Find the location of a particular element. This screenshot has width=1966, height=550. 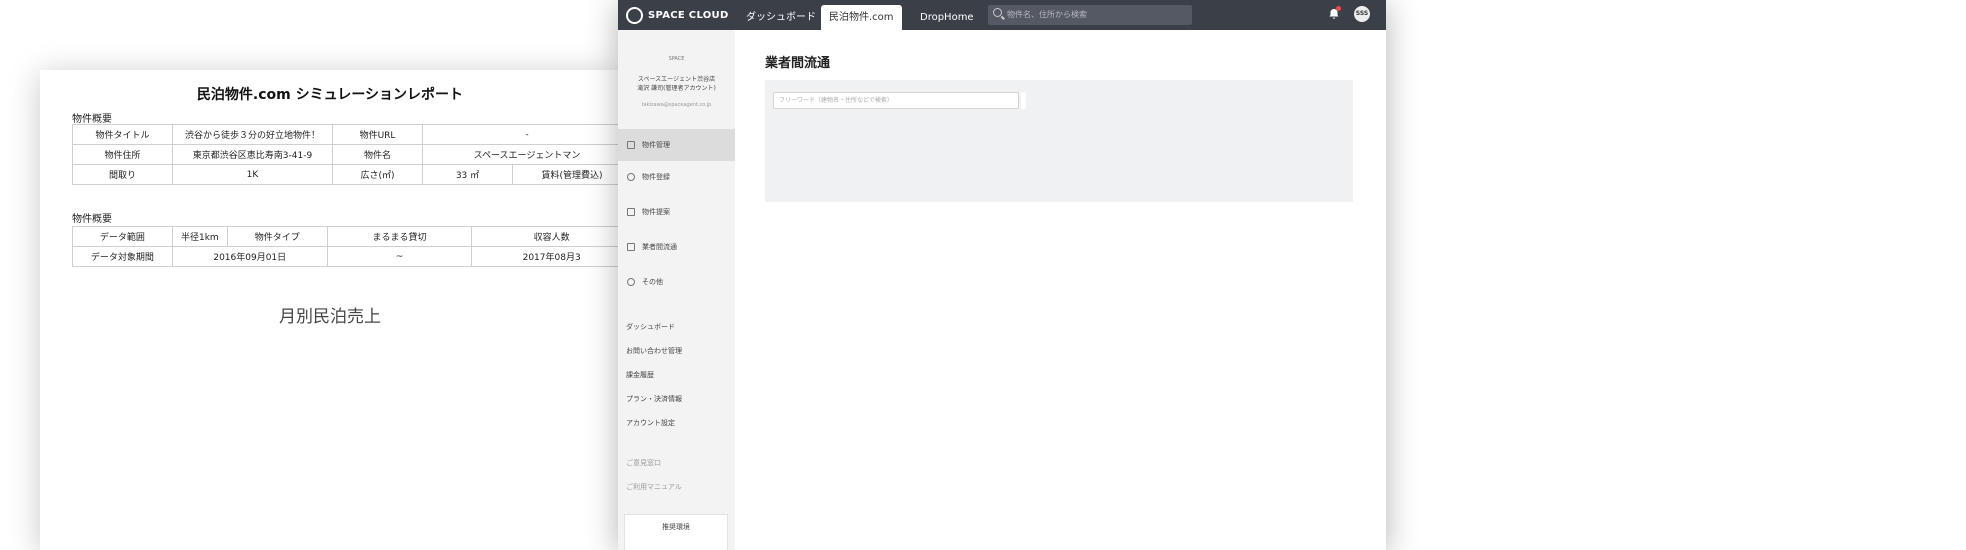

table-row: データ範囲 半径1km 物件タイプ まるまる貸切 収容人数 is located at coordinates (346, 236).